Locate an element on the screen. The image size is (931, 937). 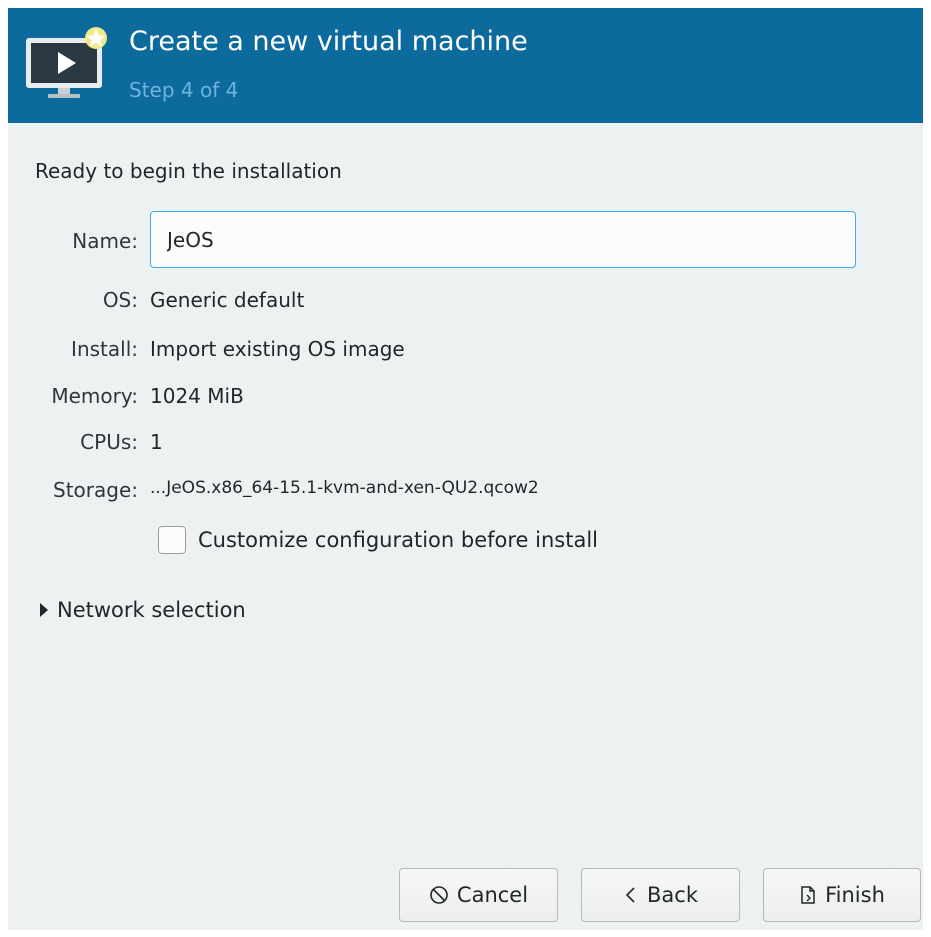
back-button: Back is located at coordinates (660, 895).